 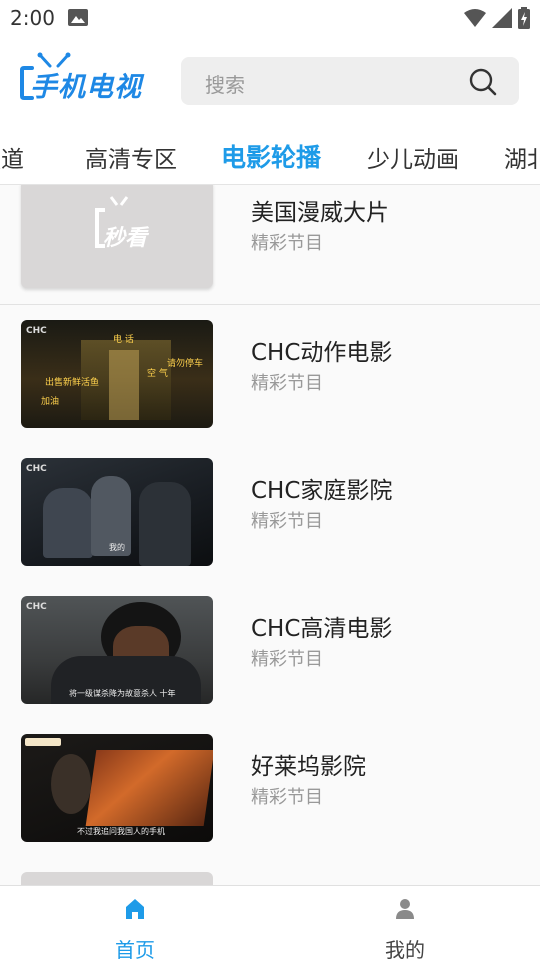 What do you see at coordinates (322, 491) in the screenshot?
I see `channel-name: CHC家庭影院` at bounding box center [322, 491].